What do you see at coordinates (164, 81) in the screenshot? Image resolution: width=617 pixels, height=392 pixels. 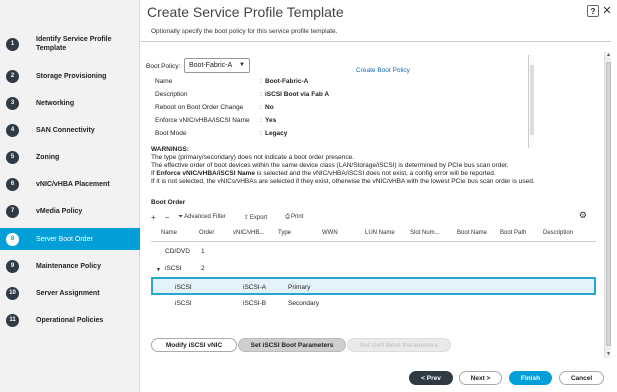 I see `property-key: Name` at bounding box center [164, 81].